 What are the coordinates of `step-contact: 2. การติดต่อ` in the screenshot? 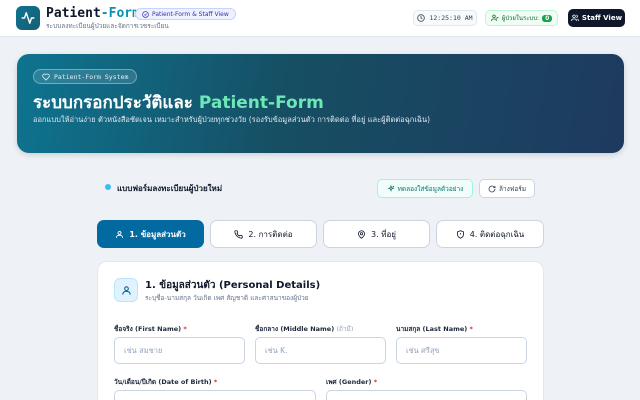 It's located at (263, 234).